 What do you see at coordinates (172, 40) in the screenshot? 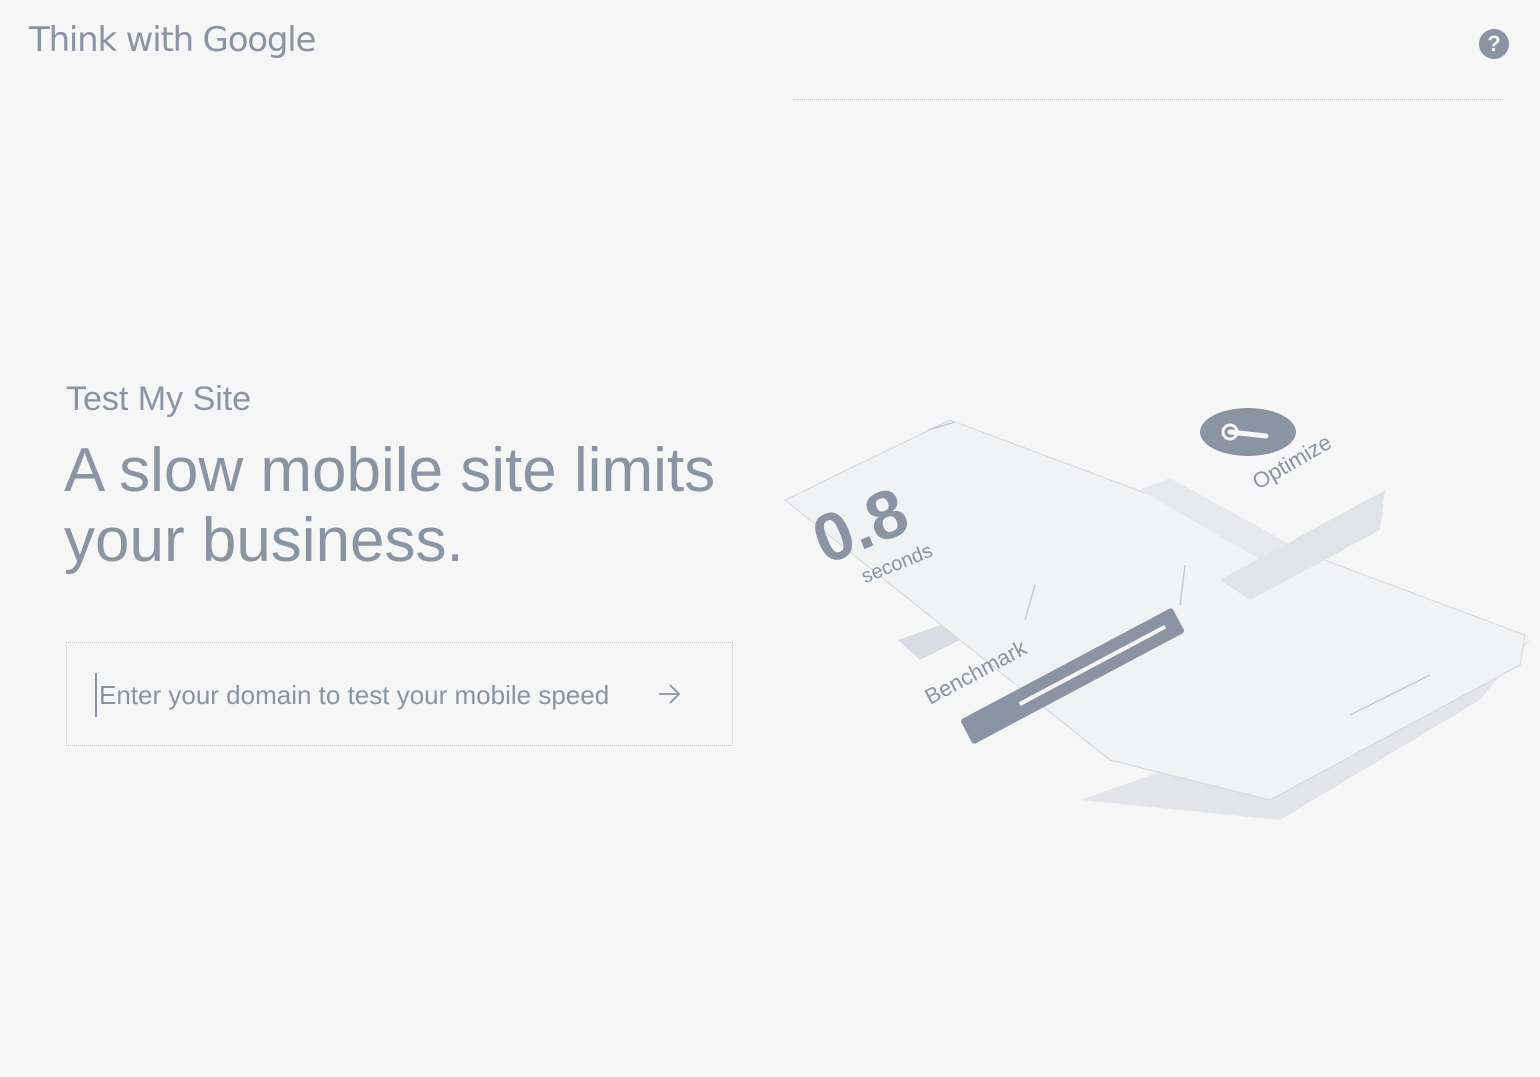
I see `think-with-google-logo: Think with Google` at bounding box center [172, 40].